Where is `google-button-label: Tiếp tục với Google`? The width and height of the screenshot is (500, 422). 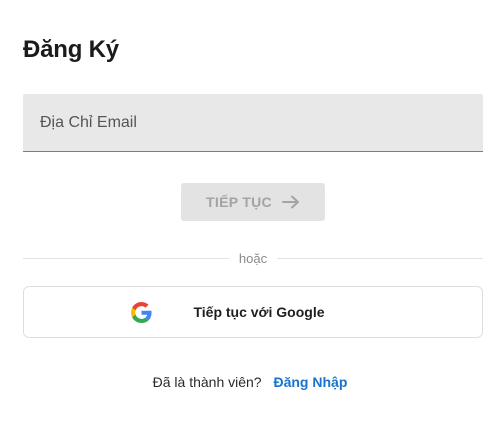
google-button-label: Tiếp tục với Google is located at coordinates (259, 312).